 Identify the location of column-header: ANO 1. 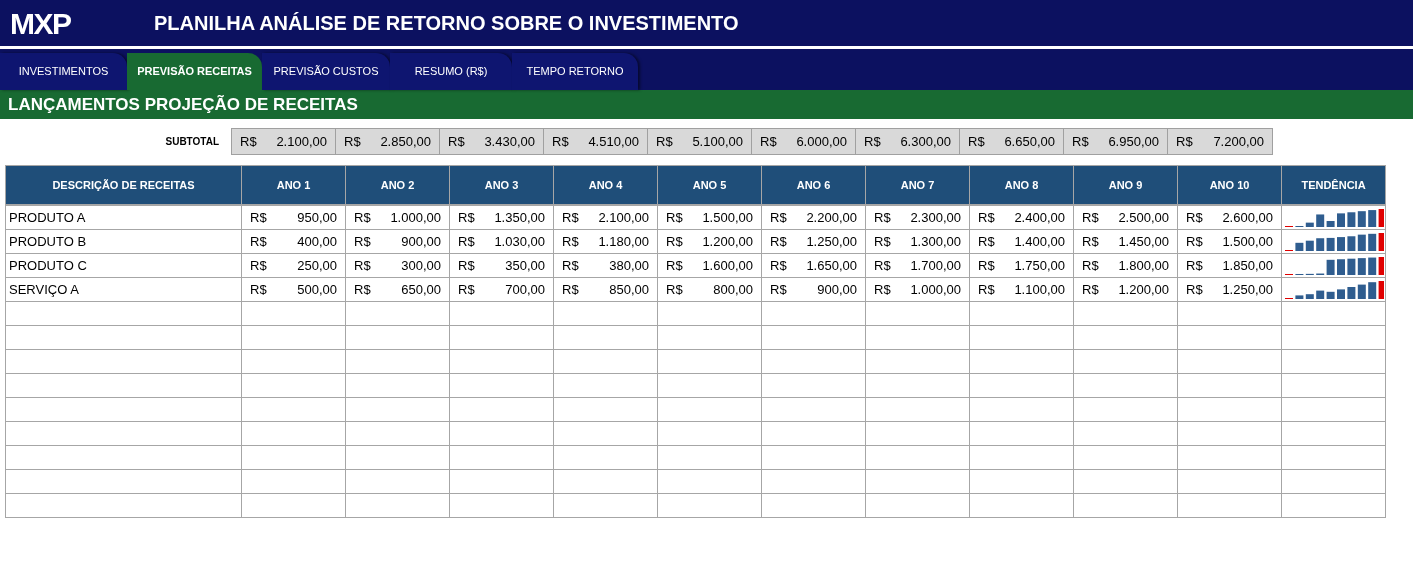
(294, 186).